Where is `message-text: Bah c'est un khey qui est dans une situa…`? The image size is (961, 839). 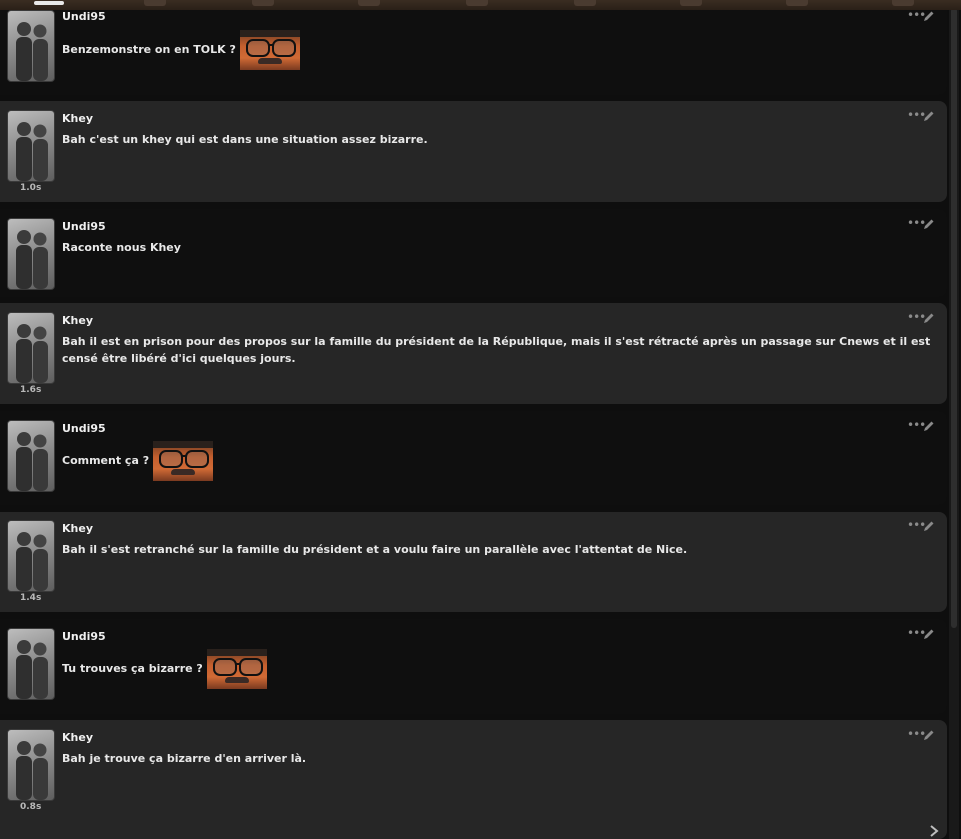
message-text: Bah c'est un khey qui est dans une situa… is located at coordinates (245, 139).